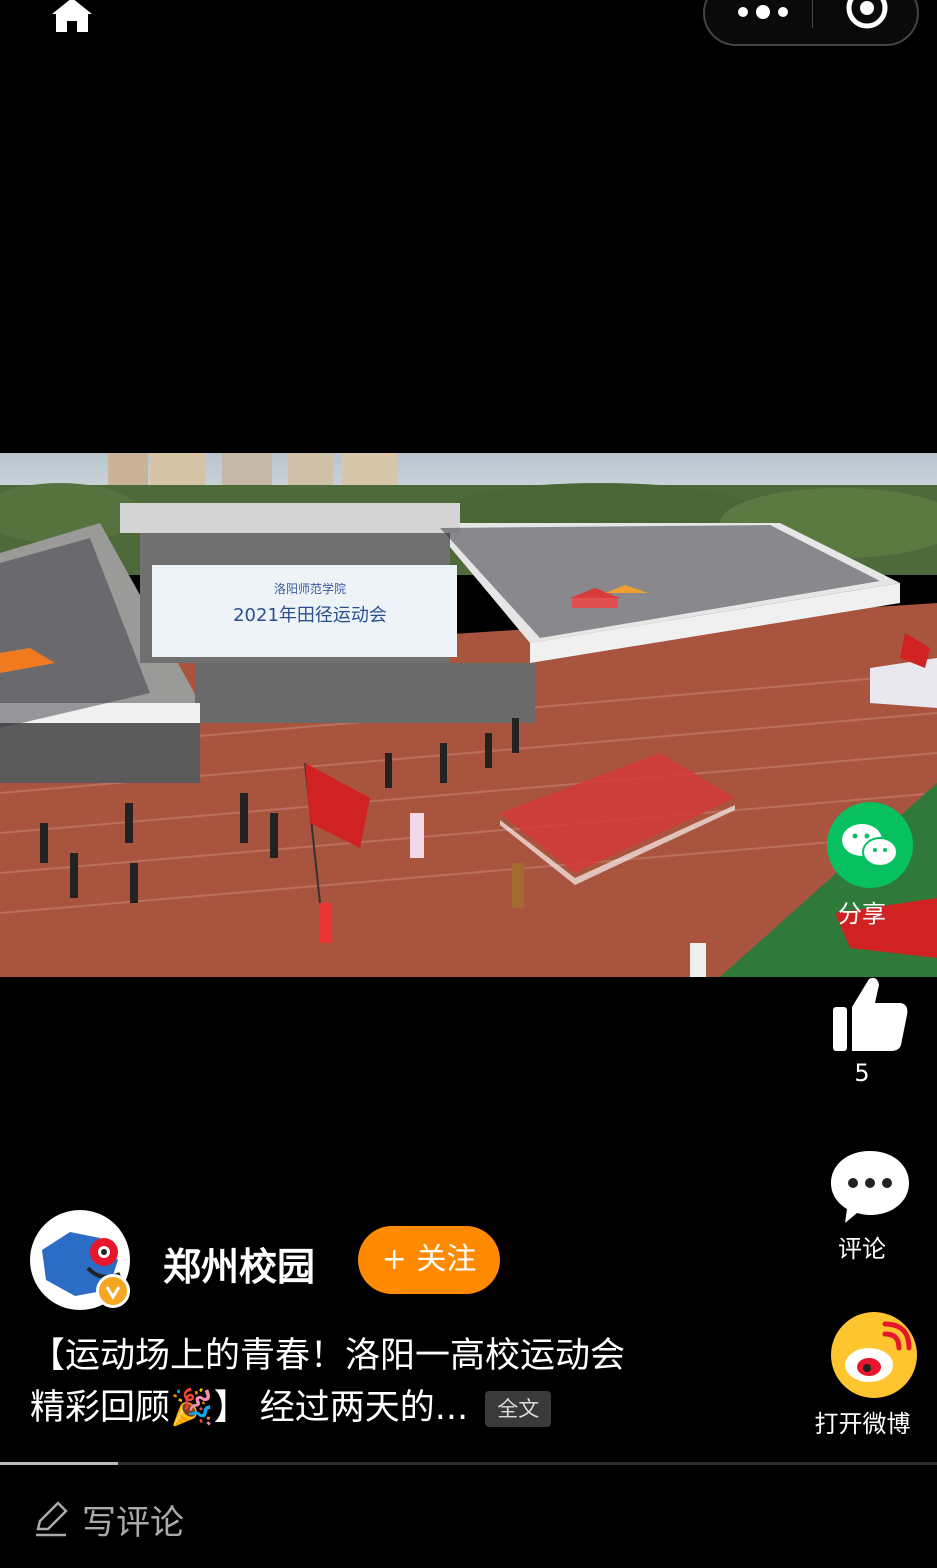 The width and height of the screenshot is (937, 1568). What do you see at coordinates (468, 30) in the screenshot?
I see `top-bar` at bounding box center [468, 30].